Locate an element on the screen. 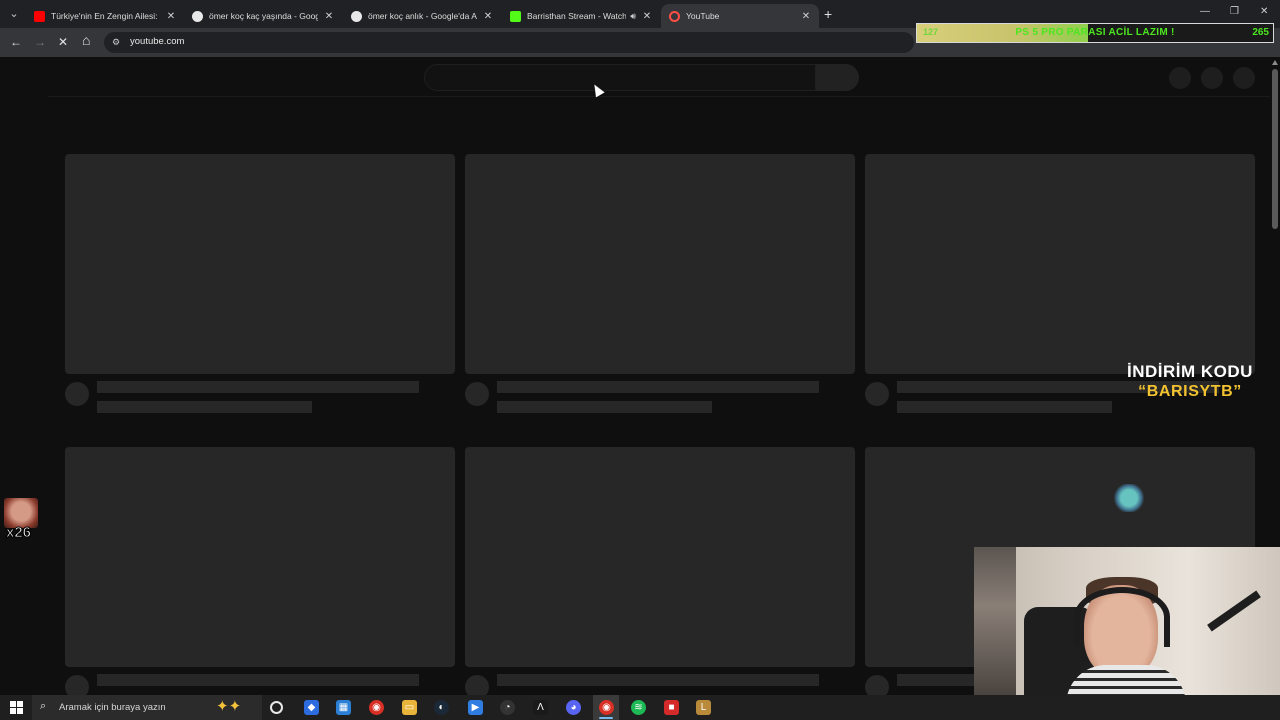 The width and height of the screenshot is (1280, 720). streamer-webcam is located at coordinates (1127, 621).